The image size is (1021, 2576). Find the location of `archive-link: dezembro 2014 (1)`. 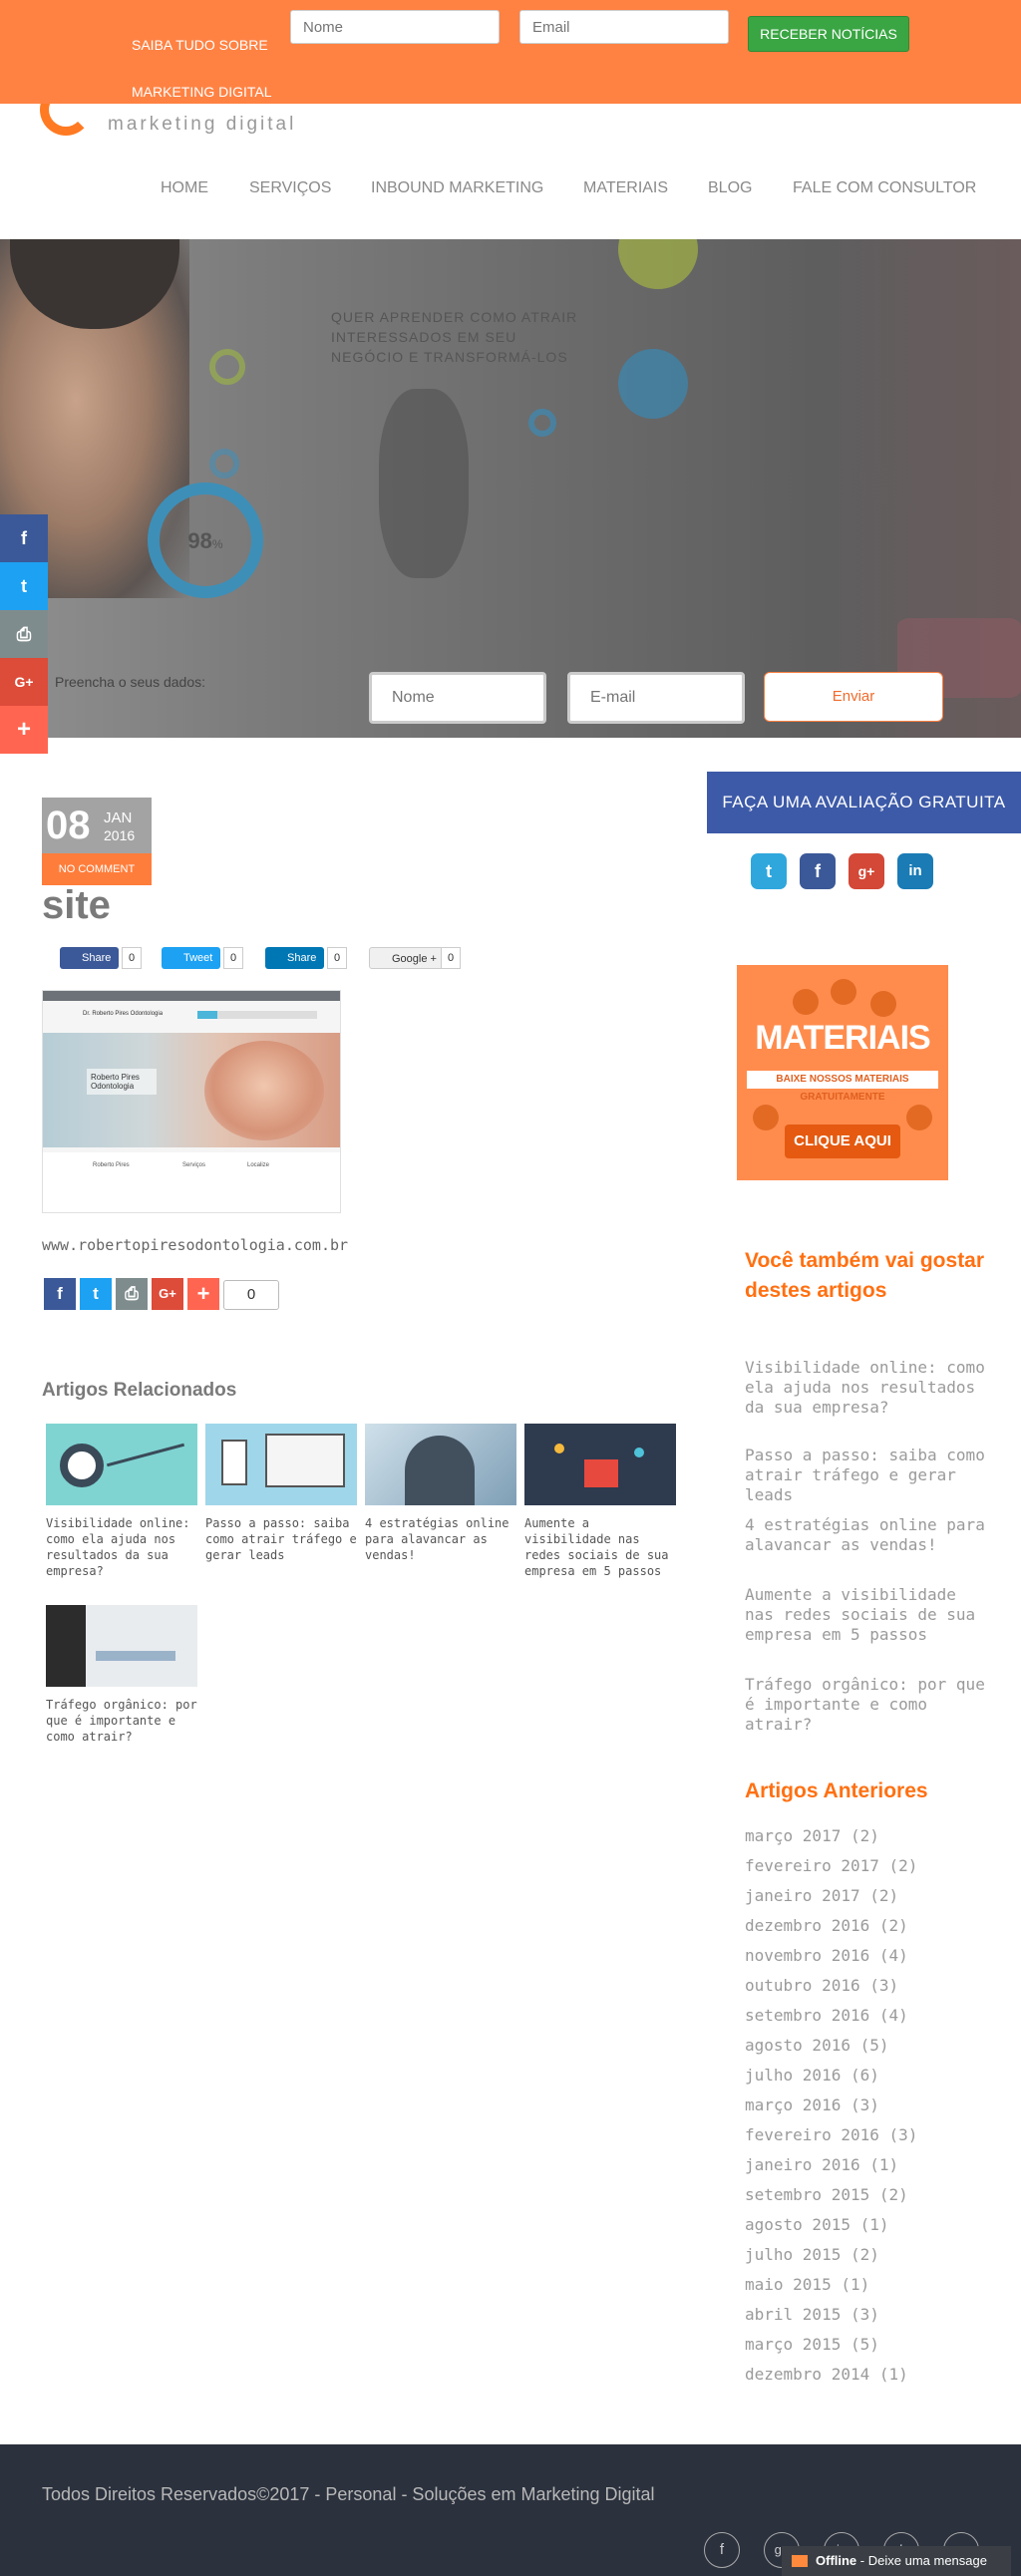

archive-link: dezembro 2014 (1) is located at coordinates (869, 2375).